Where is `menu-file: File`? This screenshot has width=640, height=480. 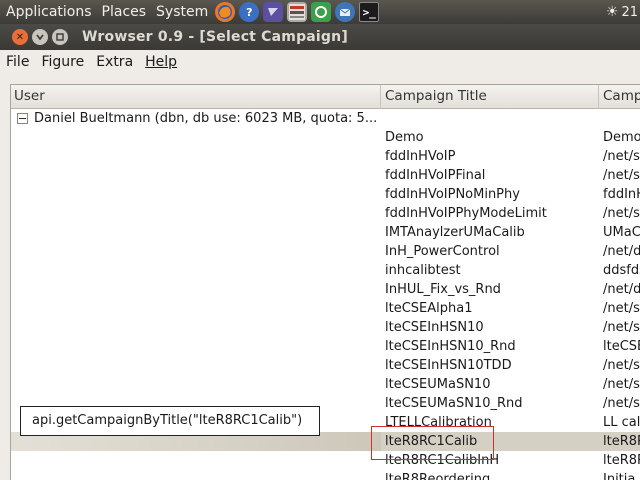 menu-file: File is located at coordinates (17, 62).